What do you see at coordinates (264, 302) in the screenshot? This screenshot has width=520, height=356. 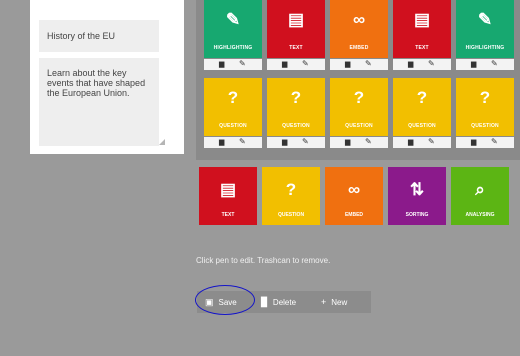 I see `trashcan-icon: ▉` at bounding box center [264, 302].